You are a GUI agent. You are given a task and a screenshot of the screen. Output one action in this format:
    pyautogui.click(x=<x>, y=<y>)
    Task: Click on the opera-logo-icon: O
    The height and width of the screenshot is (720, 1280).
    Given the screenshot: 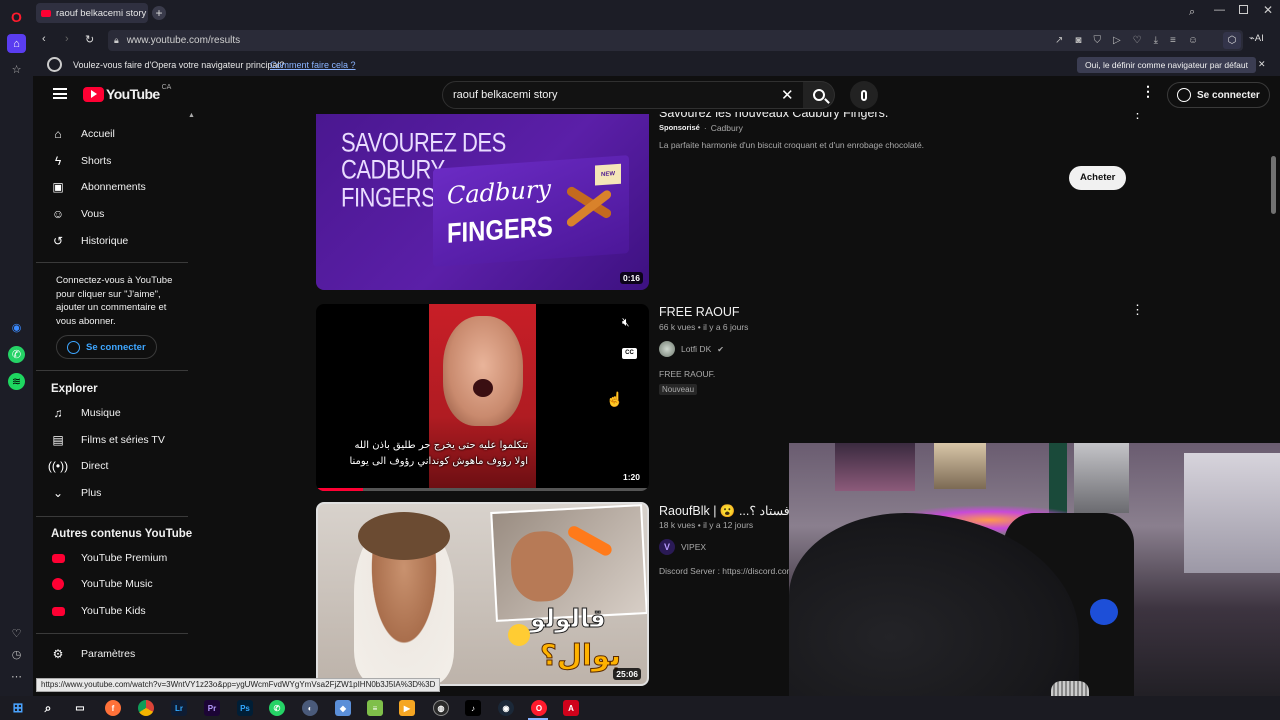 What is the action you would take?
    pyautogui.click(x=16, y=16)
    